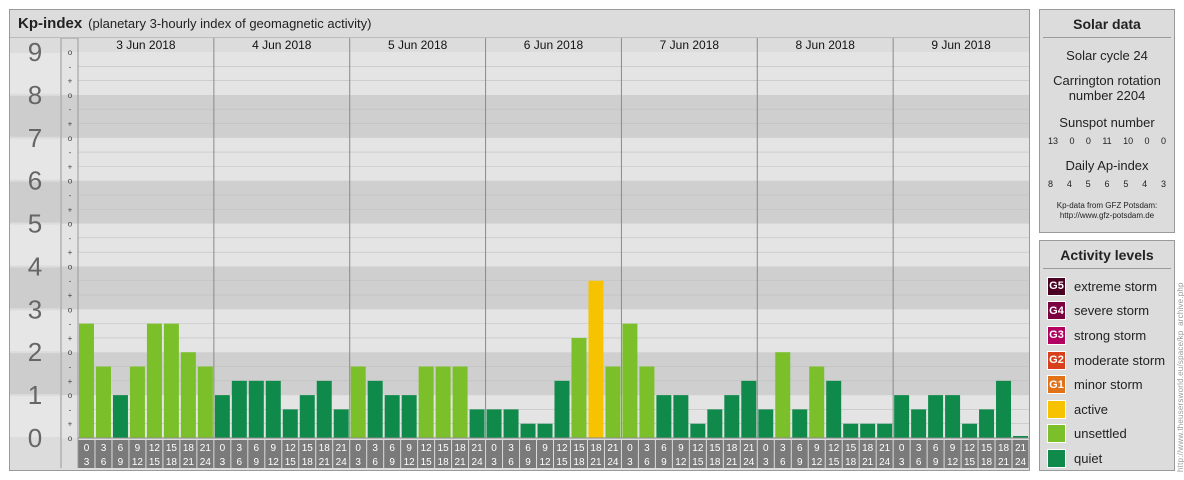 The width and height of the screenshot is (1184, 480). I want to click on interval-start-label: 21, so click(613, 448).